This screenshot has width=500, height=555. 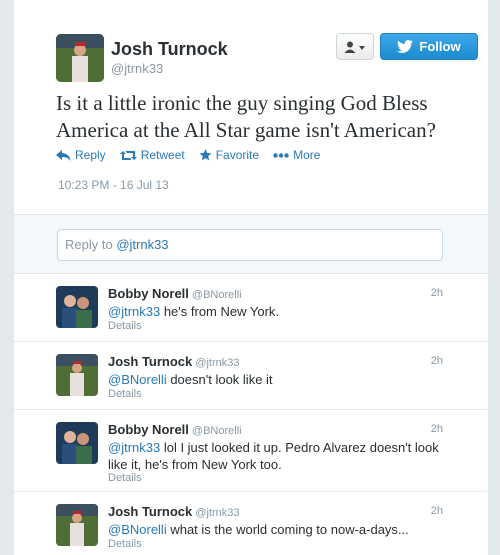 I want to click on follow-button: Follow, so click(x=429, y=46).